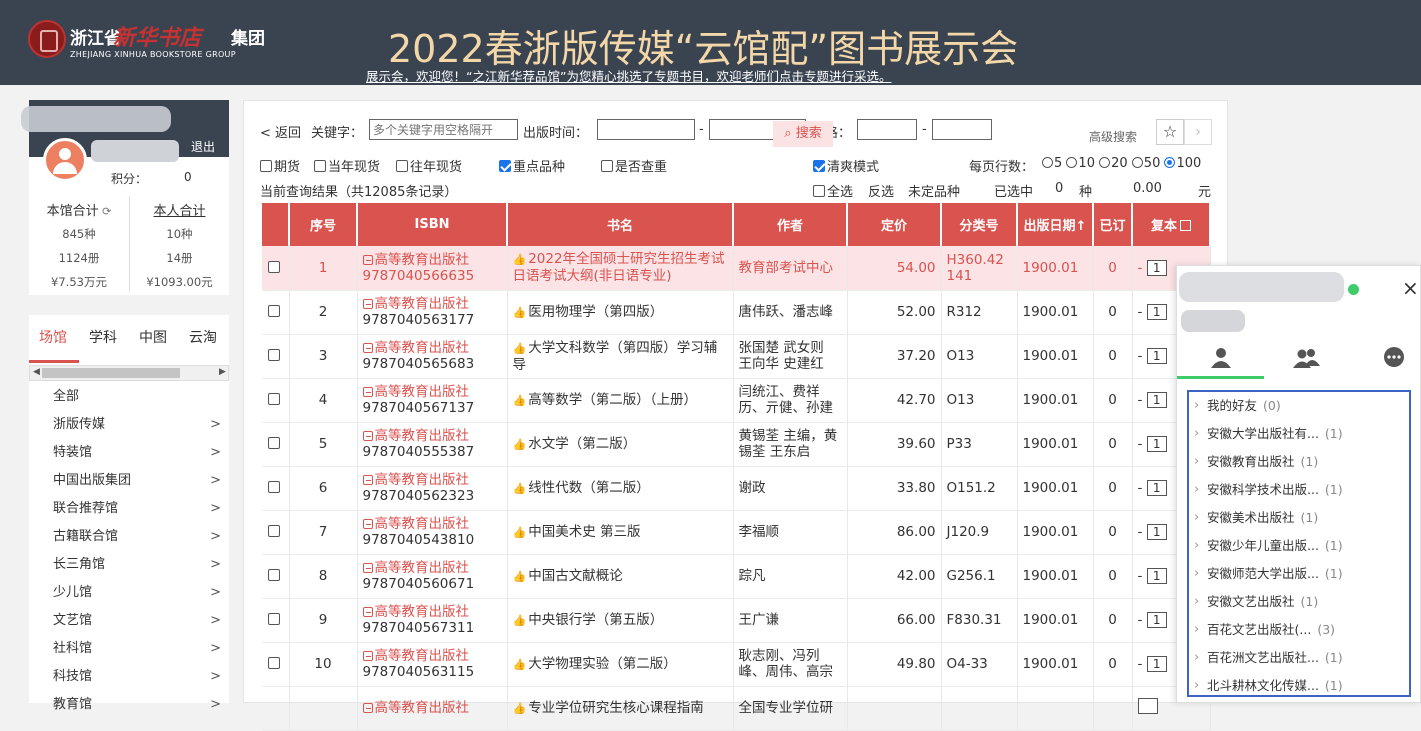 The width and height of the screenshot is (1421, 731). What do you see at coordinates (634, 165) in the screenshot?
I see `filter-dup-check: 是否查重` at bounding box center [634, 165].